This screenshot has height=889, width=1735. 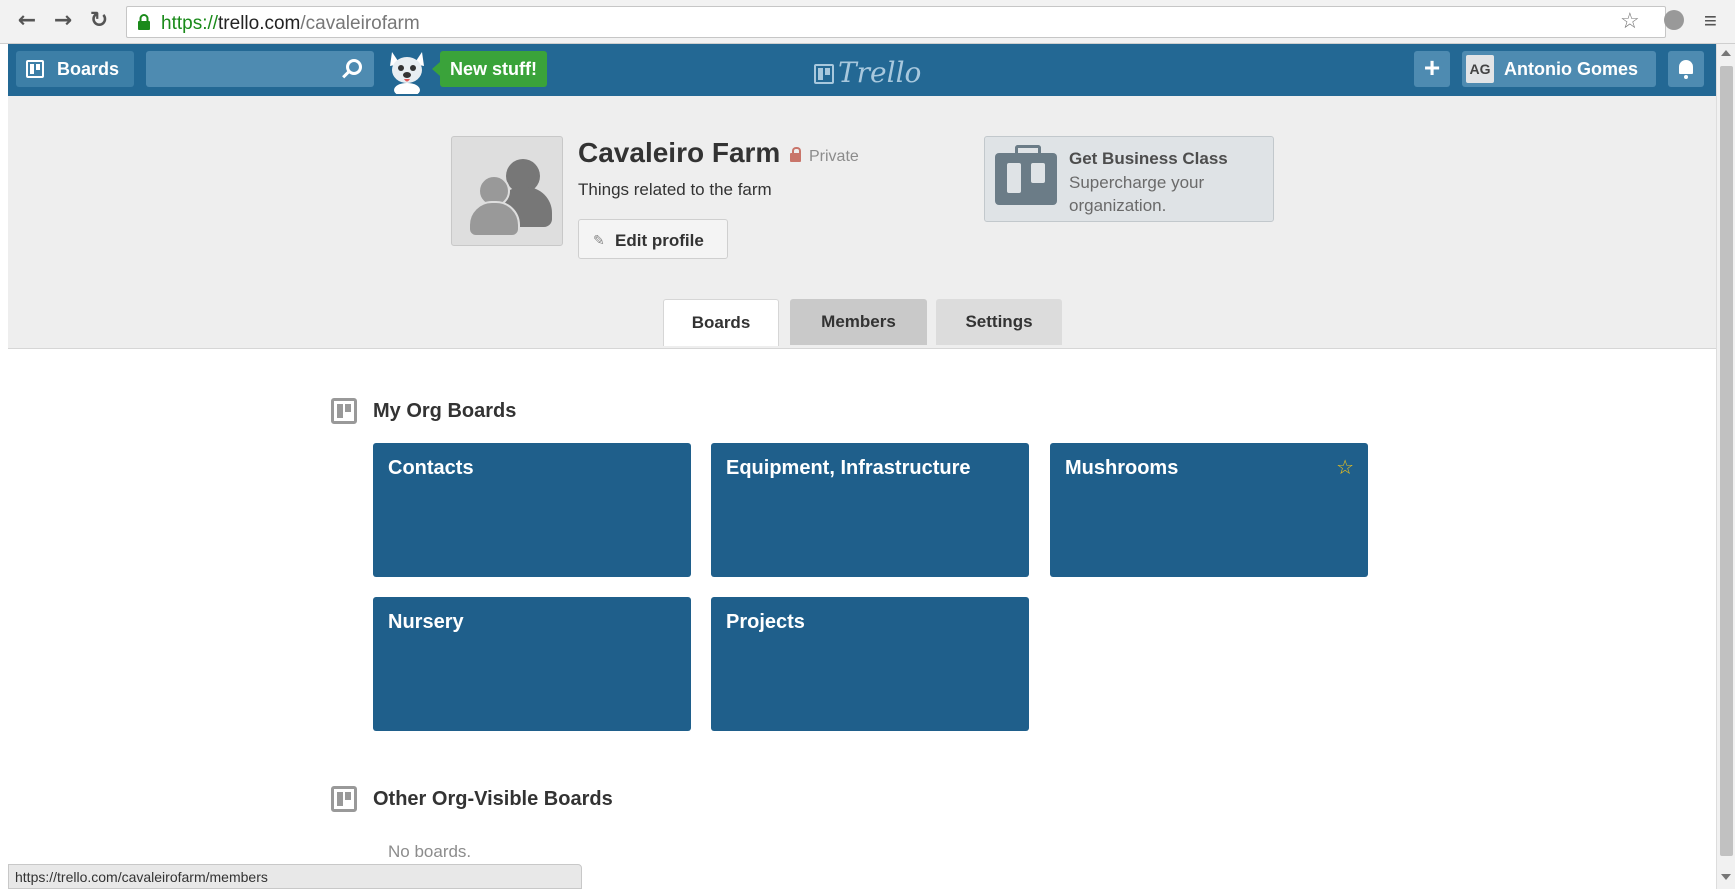 What do you see at coordinates (1726, 461) in the screenshot?
I see `scrollbar-thumb` at bounding box center [1726, 461].